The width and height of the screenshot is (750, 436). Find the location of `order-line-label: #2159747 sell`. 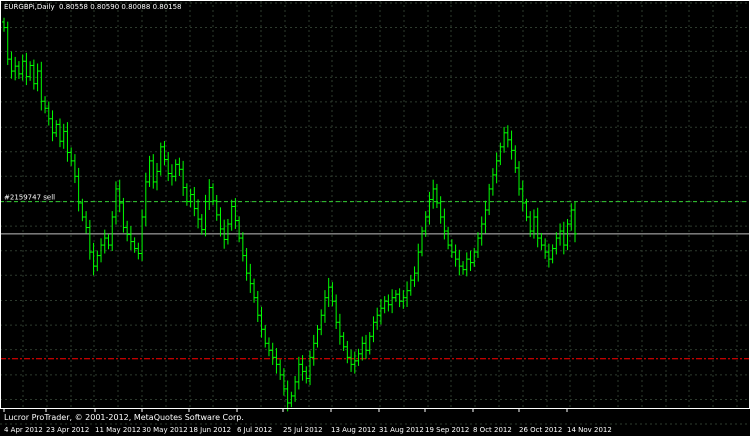

order-line-label: #2159747 sell is located at coordinates (29, 198).